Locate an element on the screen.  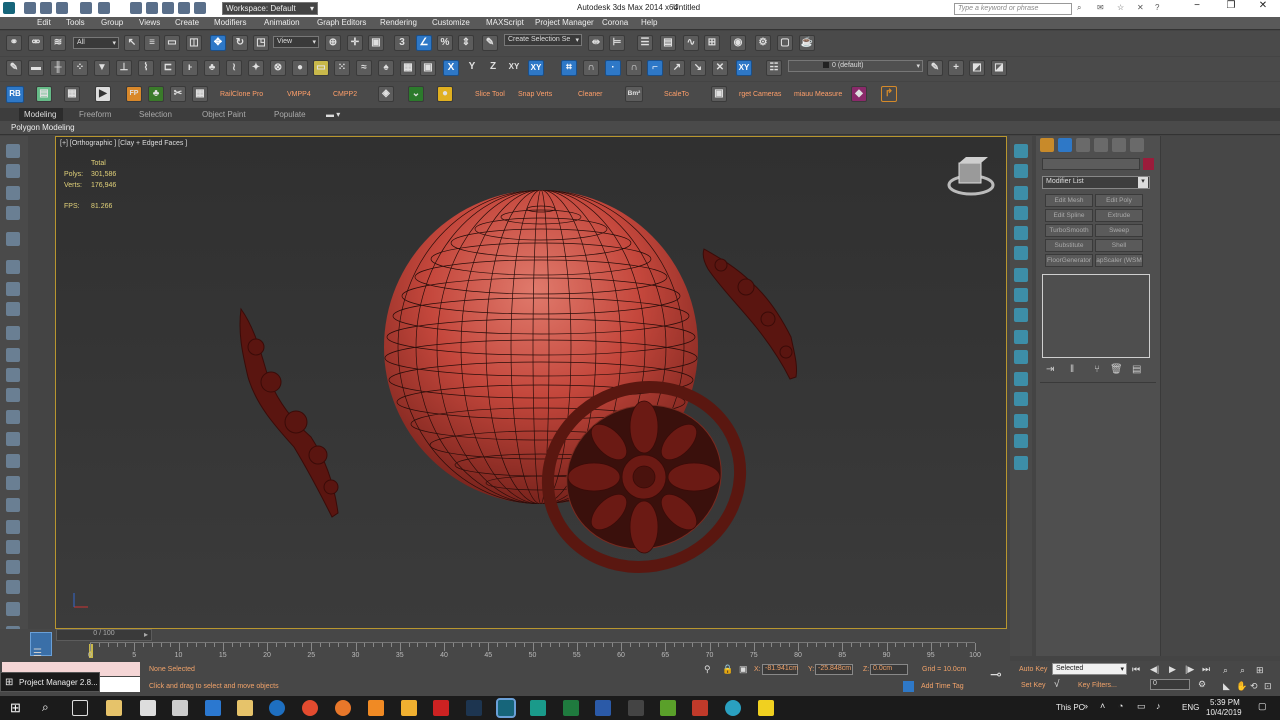
add-time-tag: Add Time Tag is located at coordinates (942, 686).